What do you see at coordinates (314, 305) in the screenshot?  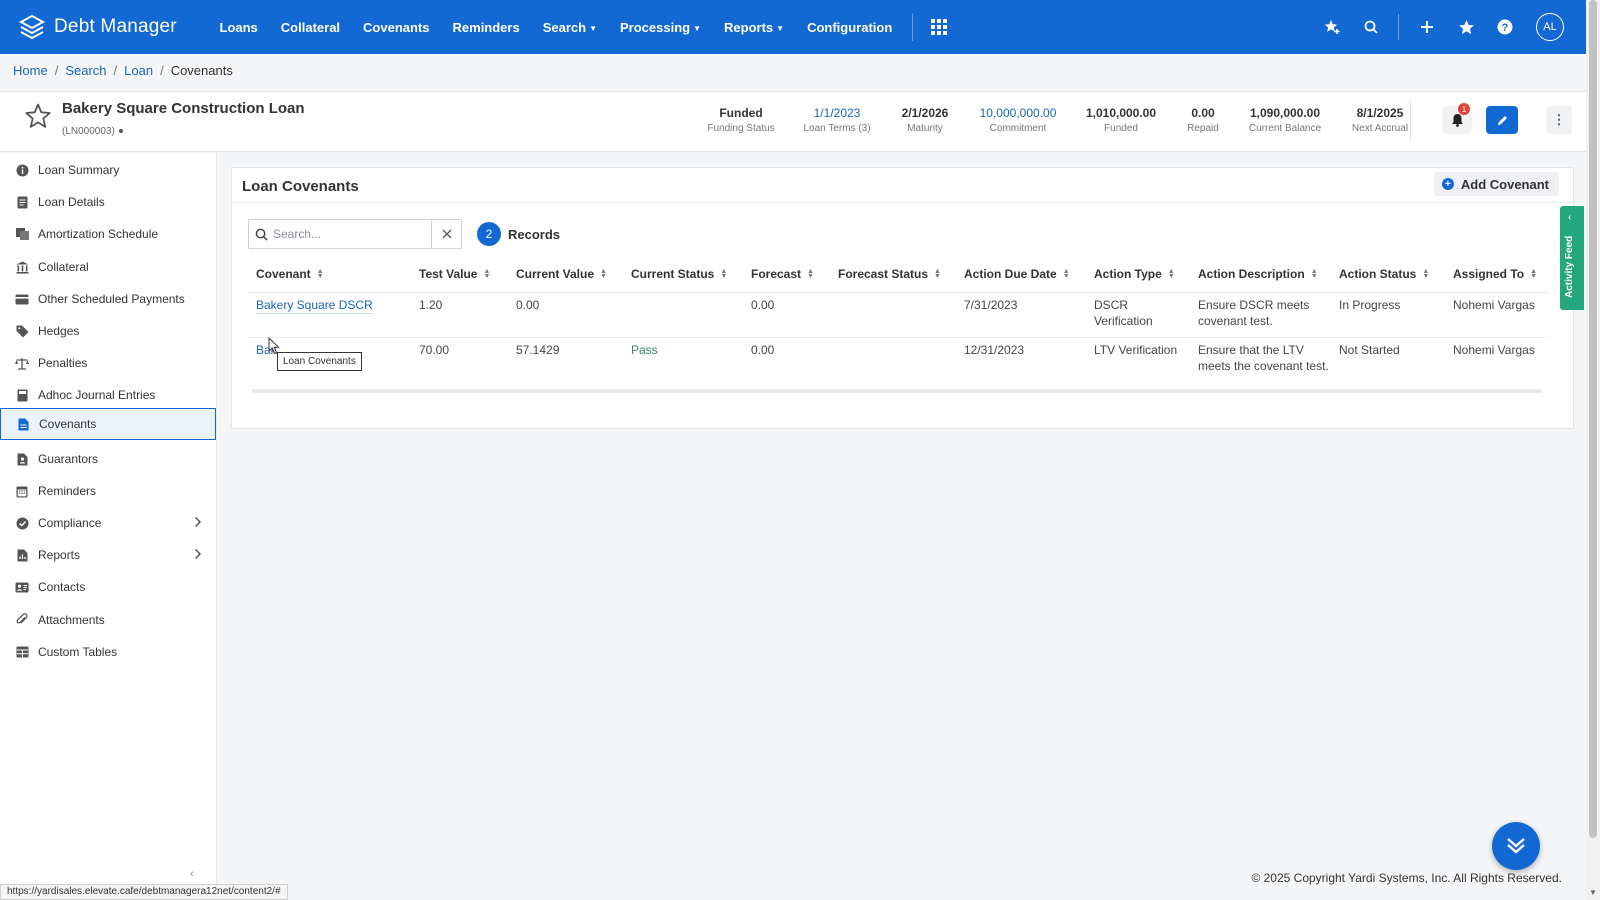 I see `covenant-link: Bakery Square DSCR` at bounding box center [314, 305].